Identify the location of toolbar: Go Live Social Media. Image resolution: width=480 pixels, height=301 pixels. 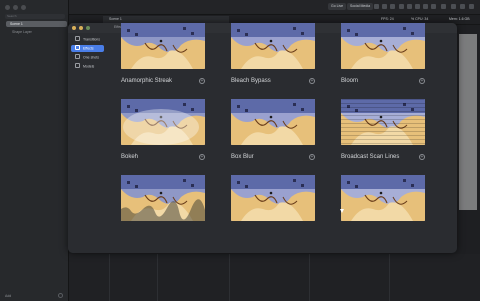
(274, 7).